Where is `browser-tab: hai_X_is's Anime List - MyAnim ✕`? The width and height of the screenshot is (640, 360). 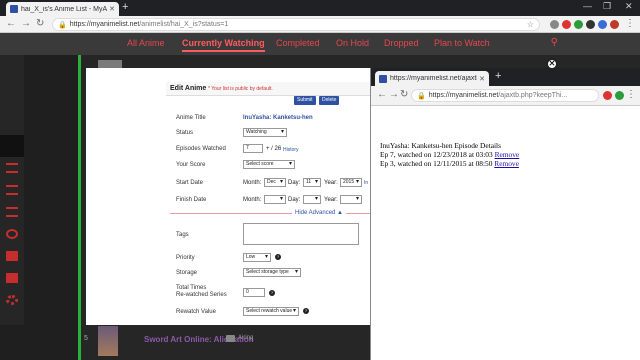
browser-tab: hai_X_is's Anime List - MyAnim ✕ is located at coordinates (62, 9).